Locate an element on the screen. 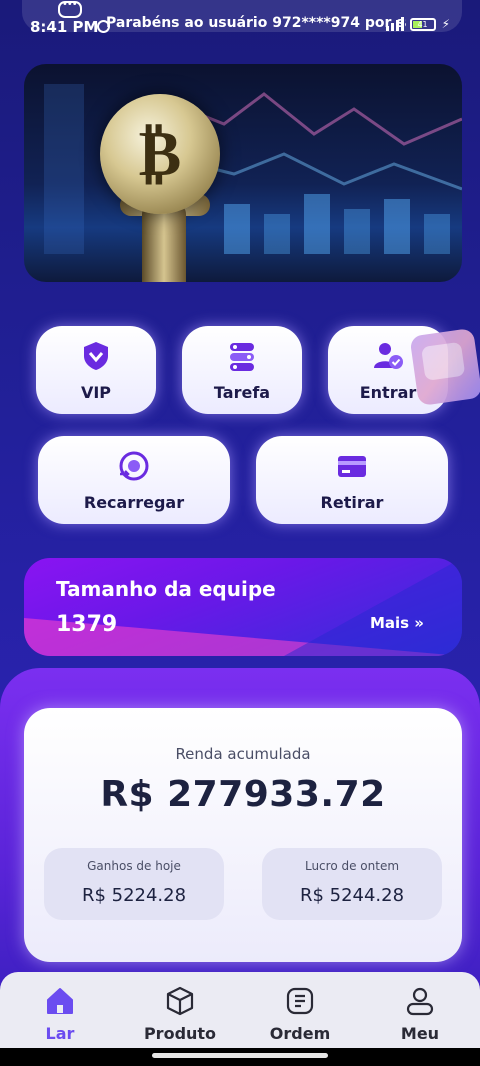 The image size is (480, 1066). recarregar-button: Recarregar is located at coordinates (134, 480).